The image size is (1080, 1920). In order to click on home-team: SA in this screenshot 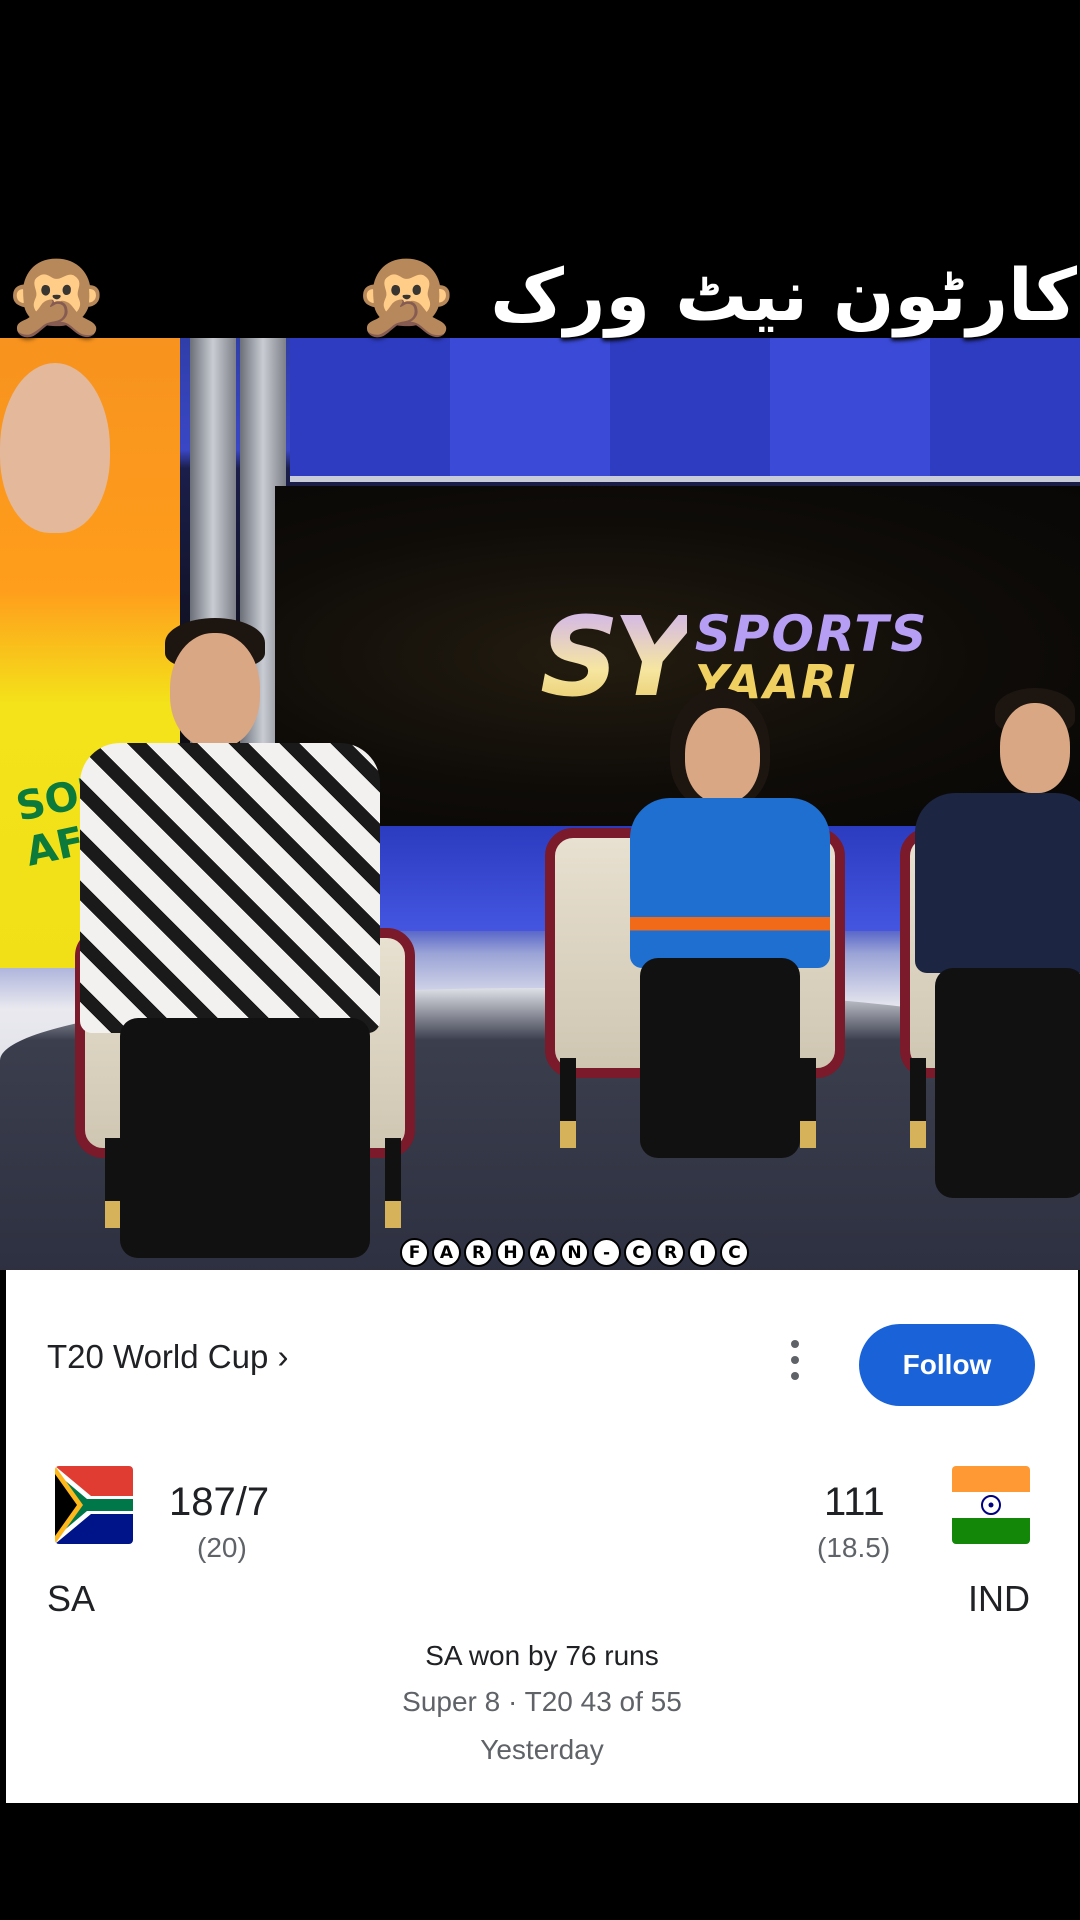, I will do `click(71, 1598)`.